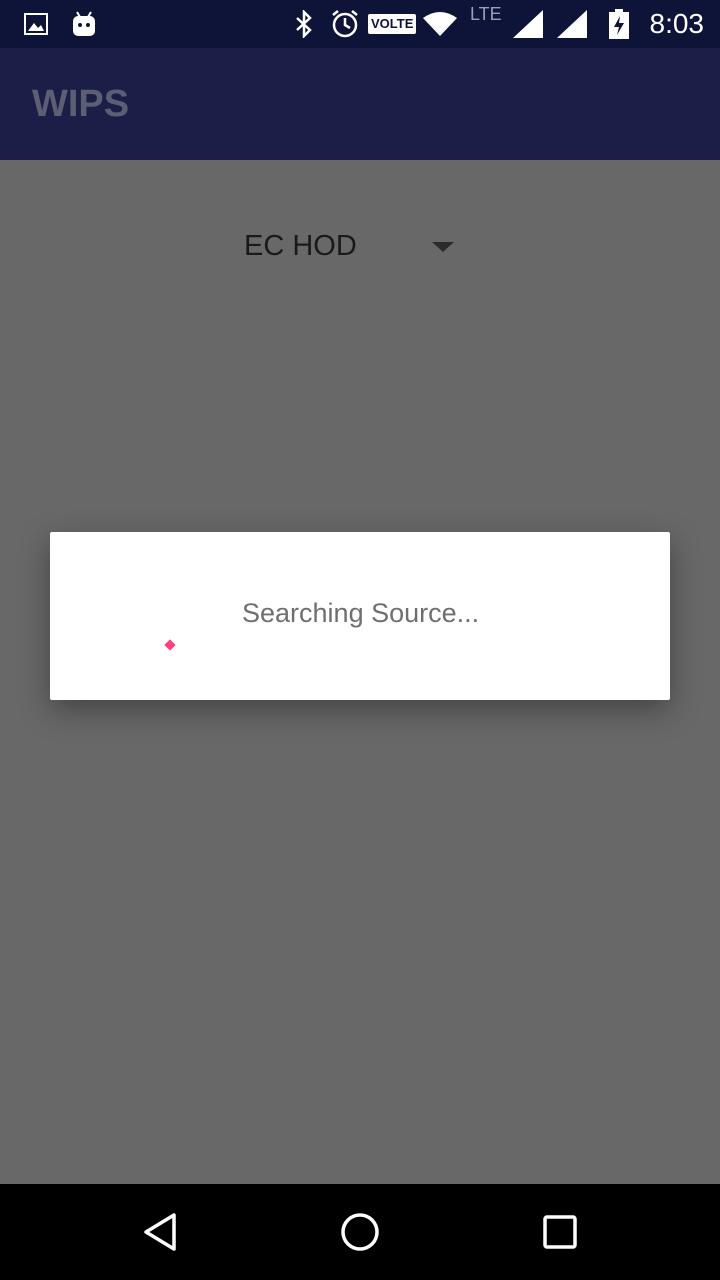 Image resolution: width=720 pixels, height=1280 pixels. I want to click on android-debug-icon, so click(84, 24).